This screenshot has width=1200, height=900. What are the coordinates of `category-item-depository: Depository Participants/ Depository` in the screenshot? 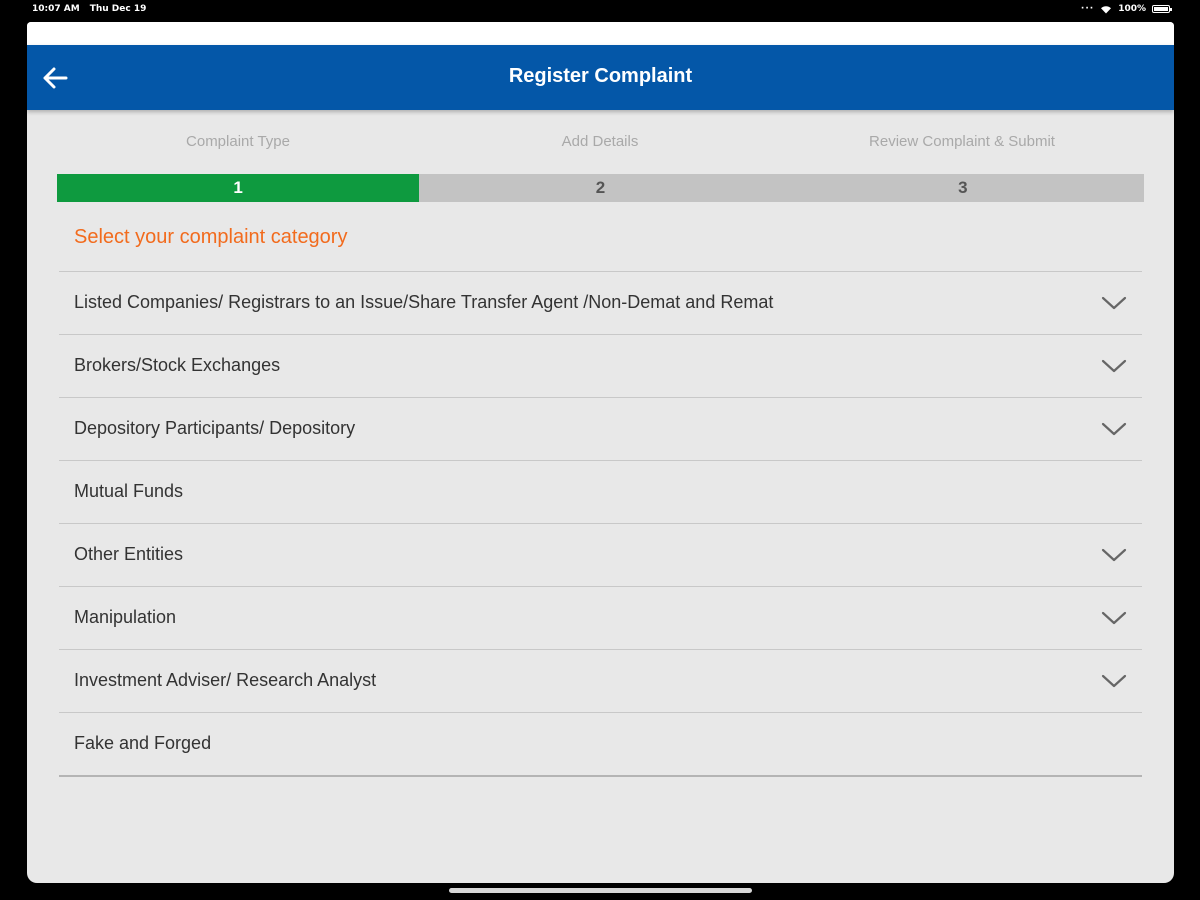 It's located at (600, 429).